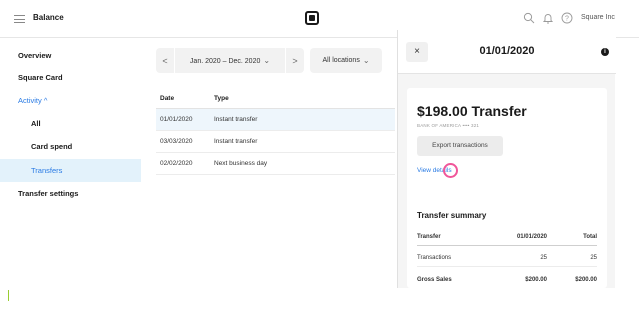 This screenshot has width=639, height=323. Describe the element at coordinates (176, 141) in the screenshot. I see `row-date: 03/03/2020` at that location.